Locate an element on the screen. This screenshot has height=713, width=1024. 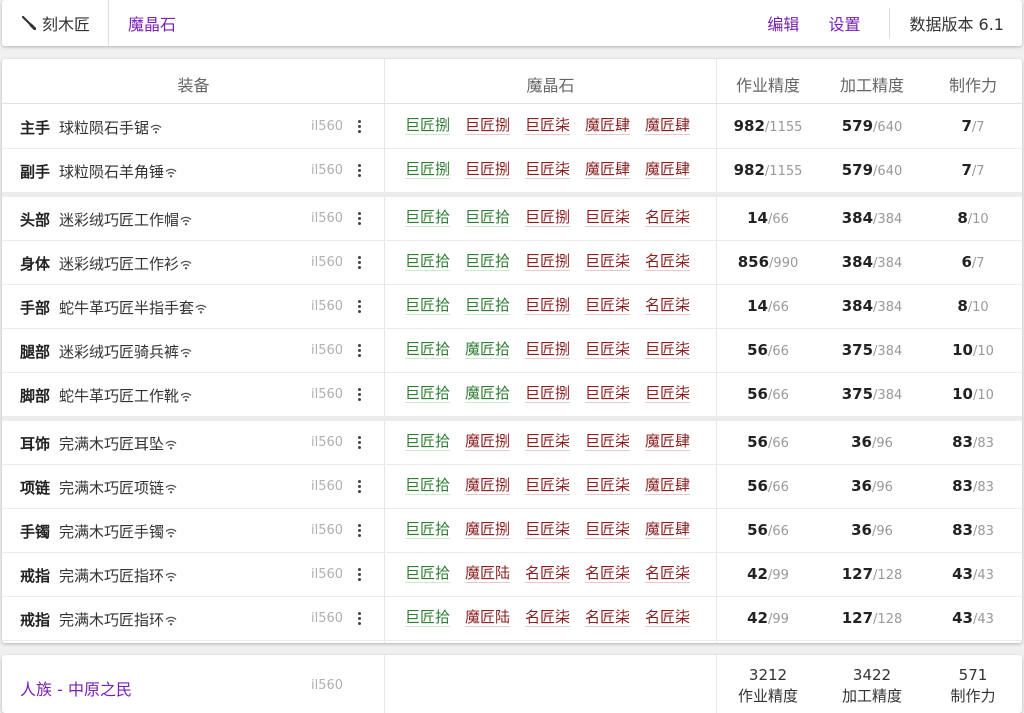
item-name: 完满木巧匠耳坠 is located at coordinates (118, 443).